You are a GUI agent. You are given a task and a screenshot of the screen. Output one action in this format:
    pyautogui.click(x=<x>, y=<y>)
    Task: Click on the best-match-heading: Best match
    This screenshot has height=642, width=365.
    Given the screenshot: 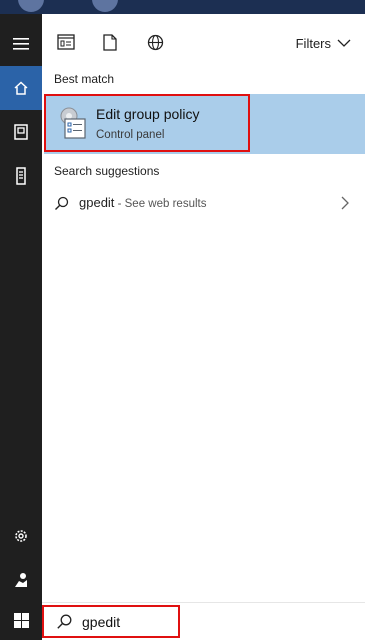 What is the action you would take?
    pyautogui.click(x=84, y=79)
    